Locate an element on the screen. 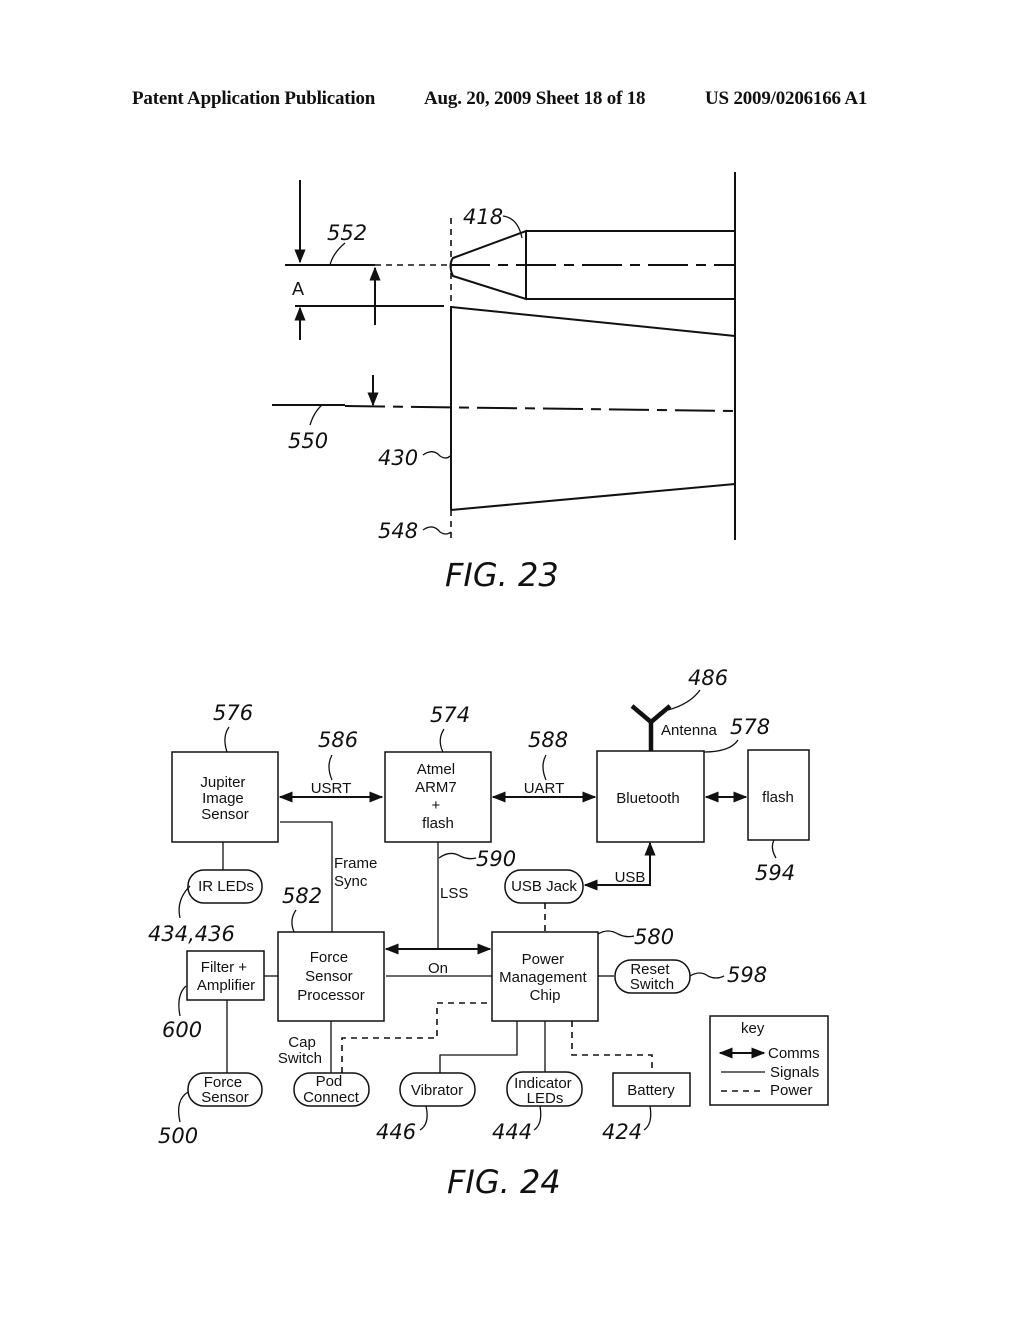  ref-424: 424 is located at coordinates (622, 1132).